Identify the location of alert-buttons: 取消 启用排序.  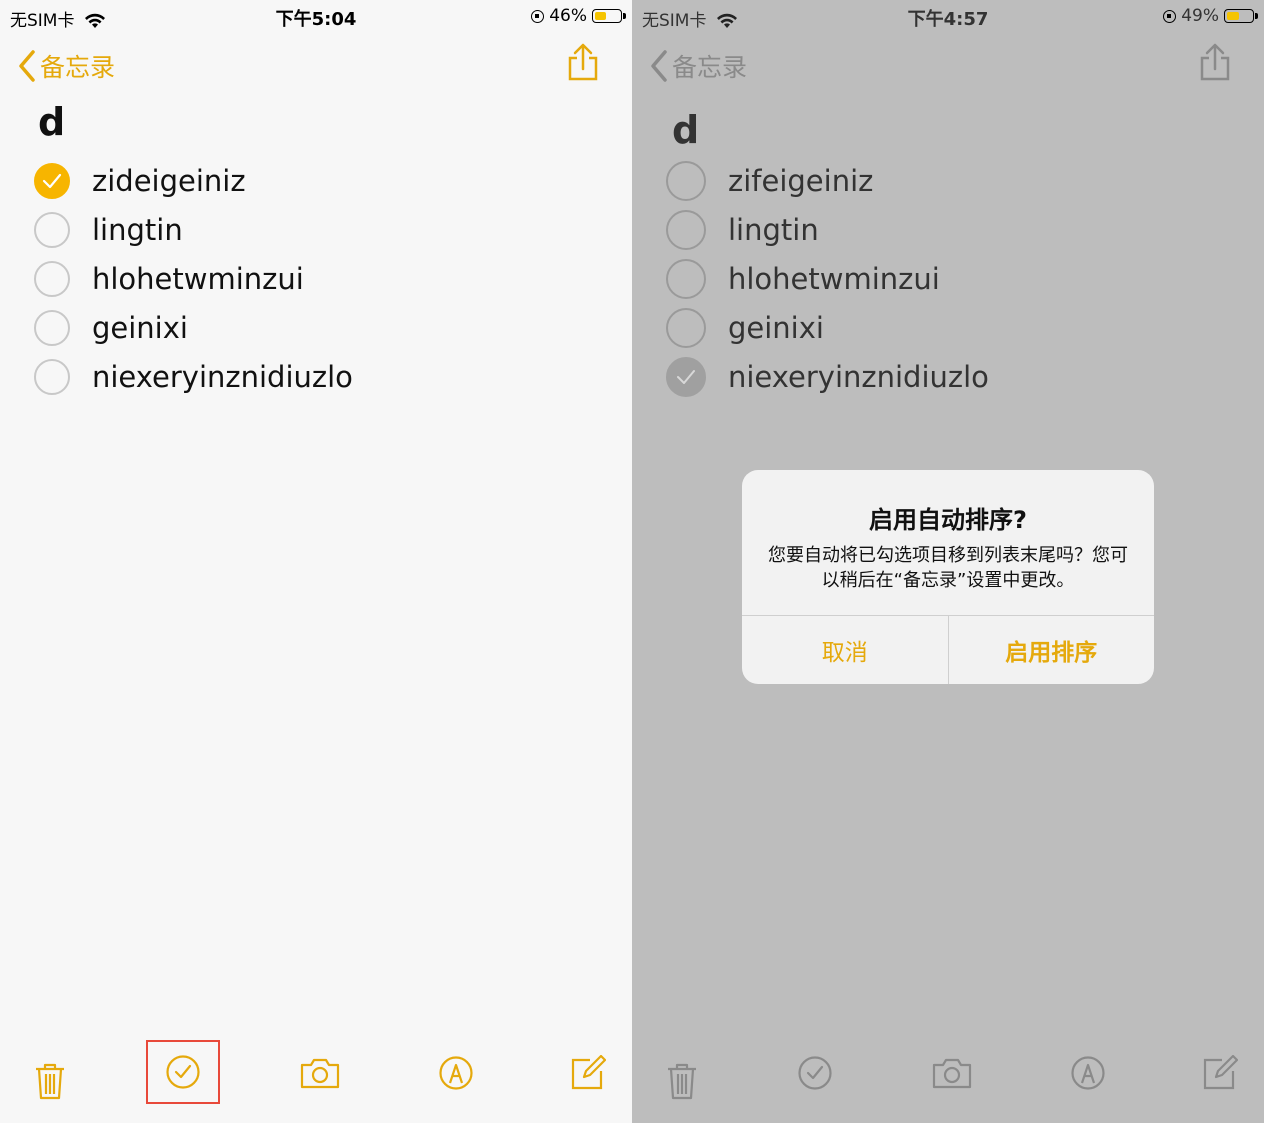
(948, 649).